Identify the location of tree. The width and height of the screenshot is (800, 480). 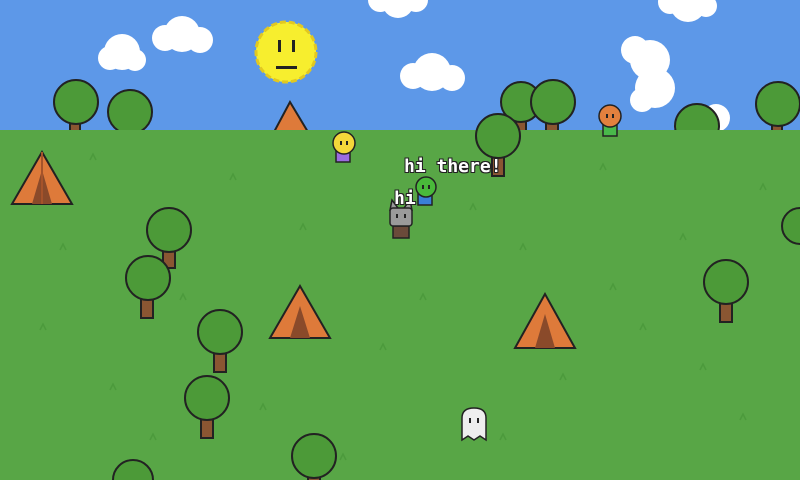
(130, 112).